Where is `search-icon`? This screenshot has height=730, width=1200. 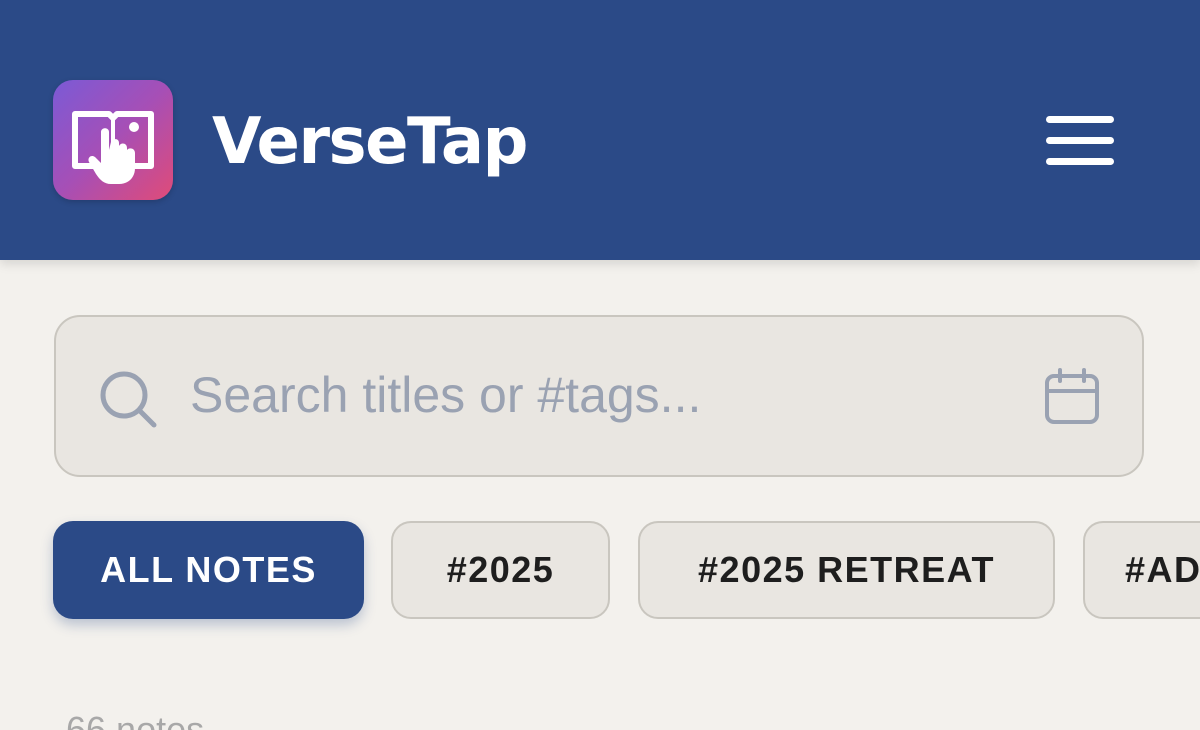 search-icon is located at coordinates (128, 399).